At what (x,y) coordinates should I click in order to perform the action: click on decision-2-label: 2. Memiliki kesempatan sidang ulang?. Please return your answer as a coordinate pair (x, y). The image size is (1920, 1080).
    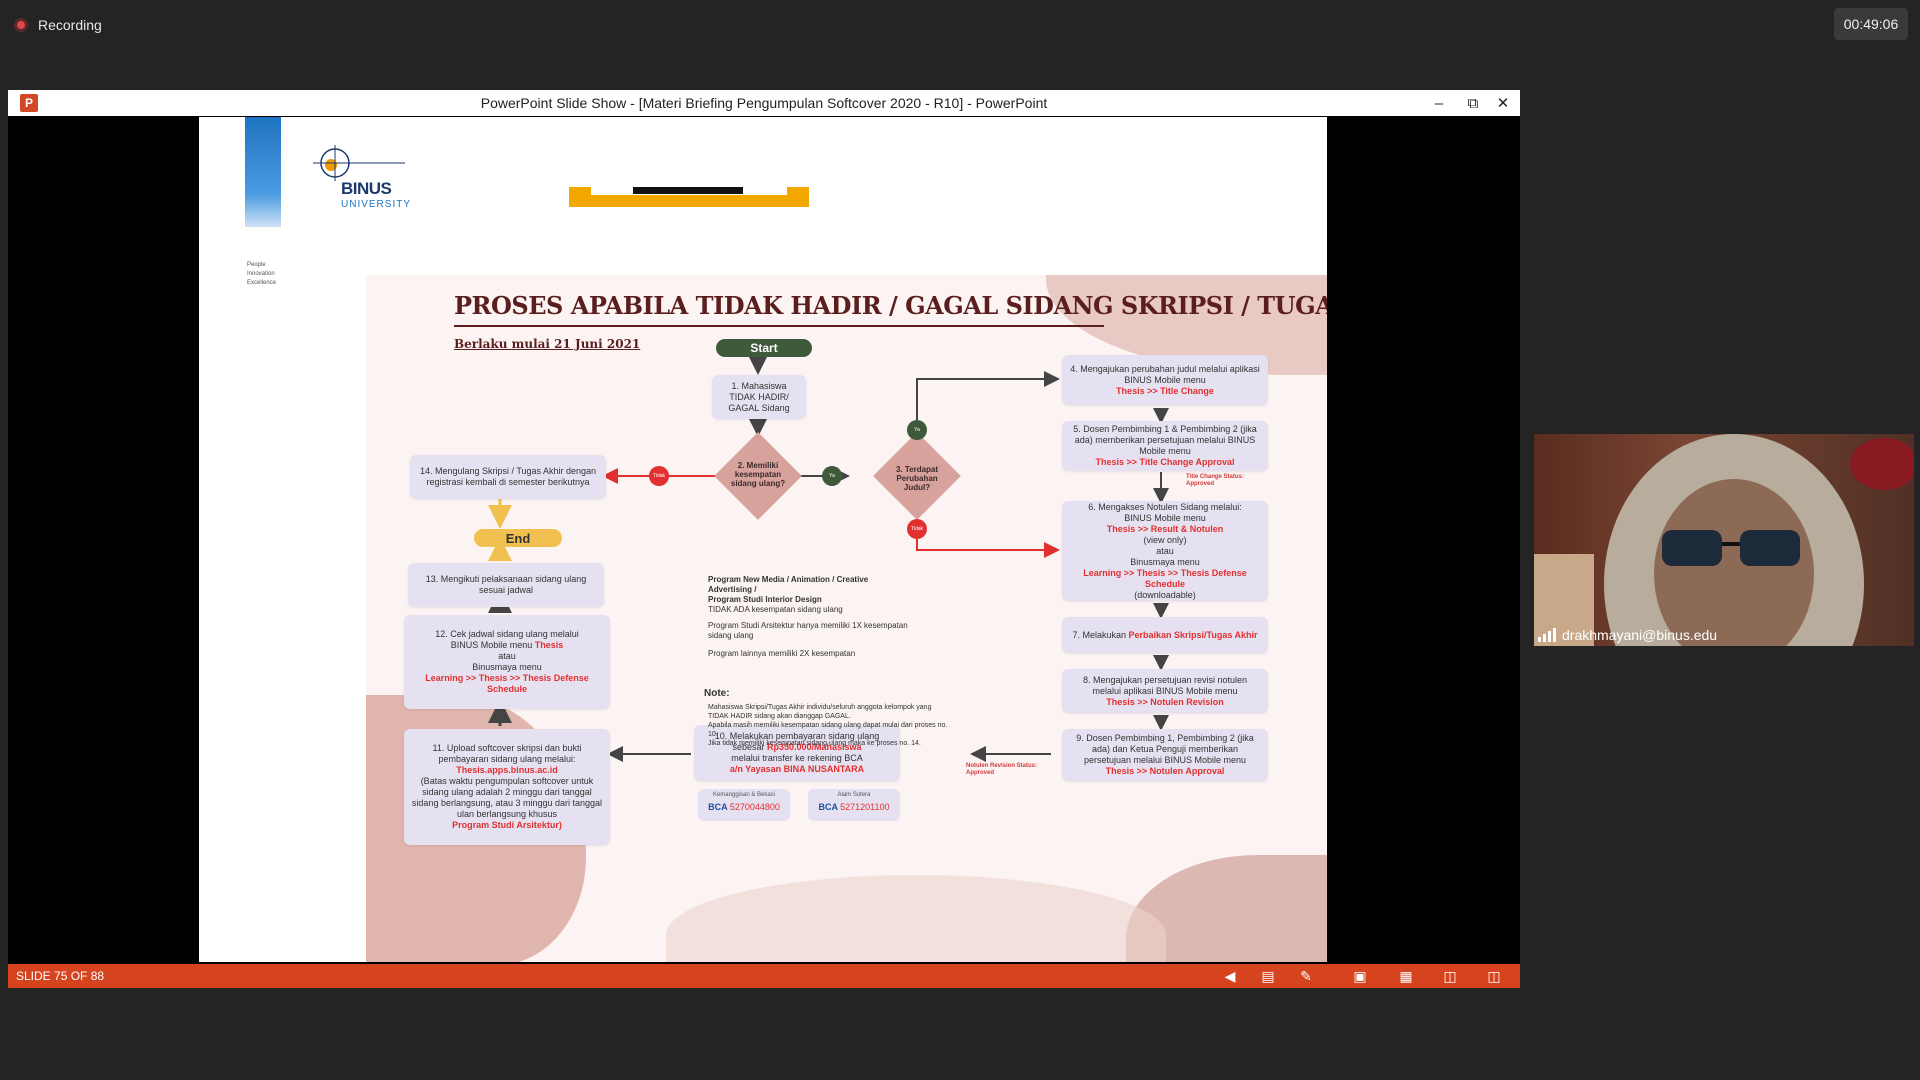
    Looking at the image, I should click on (758, 474).